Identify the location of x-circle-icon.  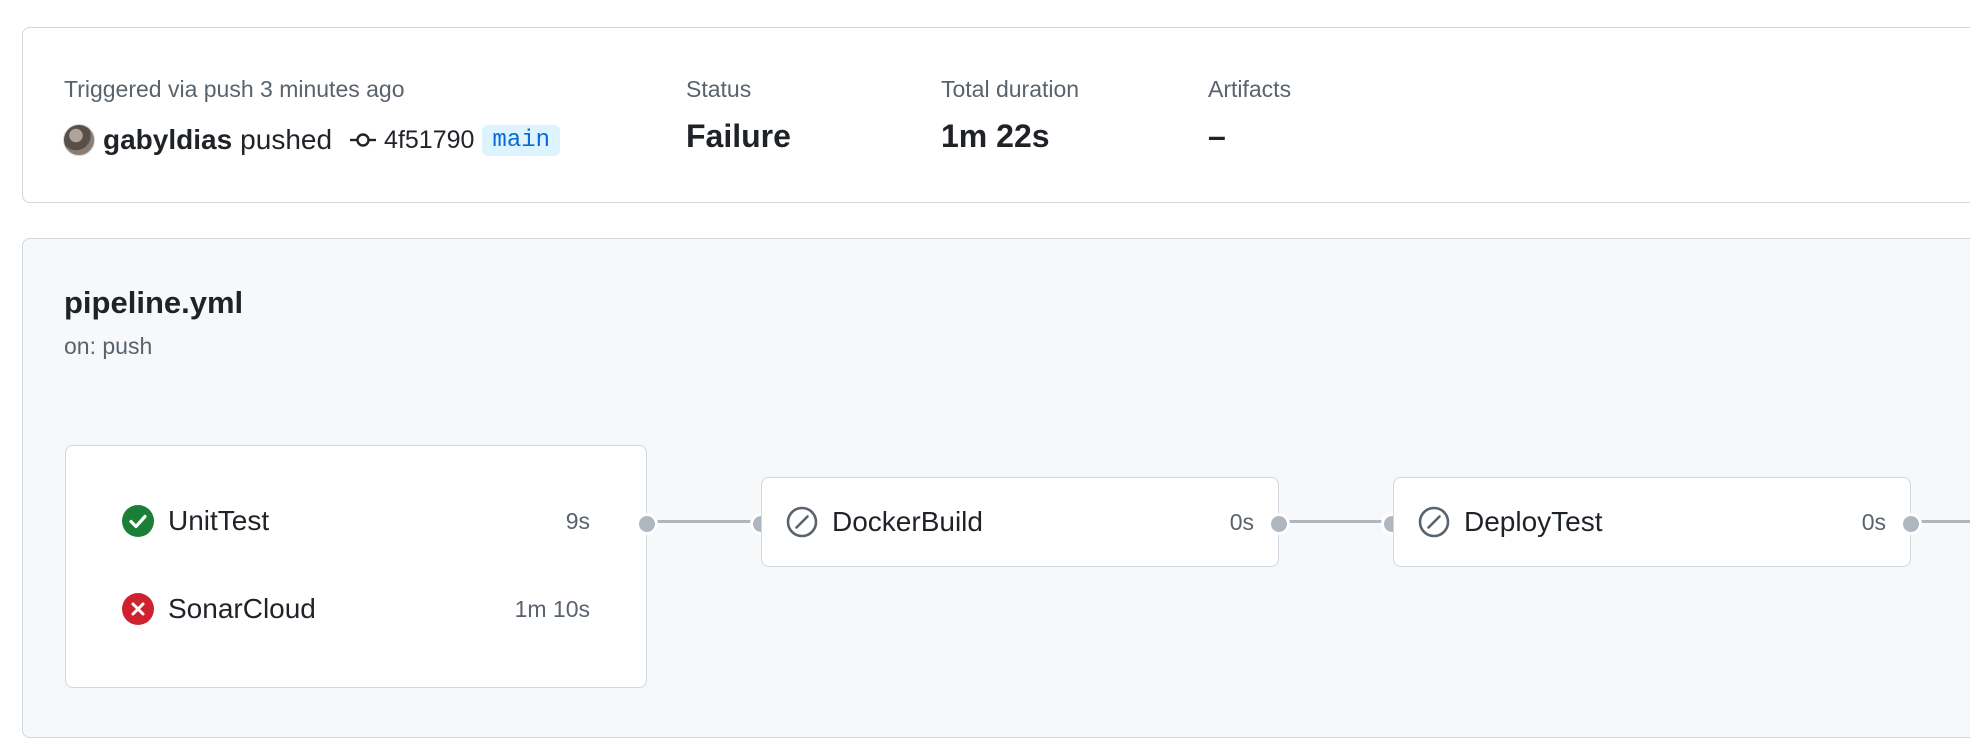
(138, 609).